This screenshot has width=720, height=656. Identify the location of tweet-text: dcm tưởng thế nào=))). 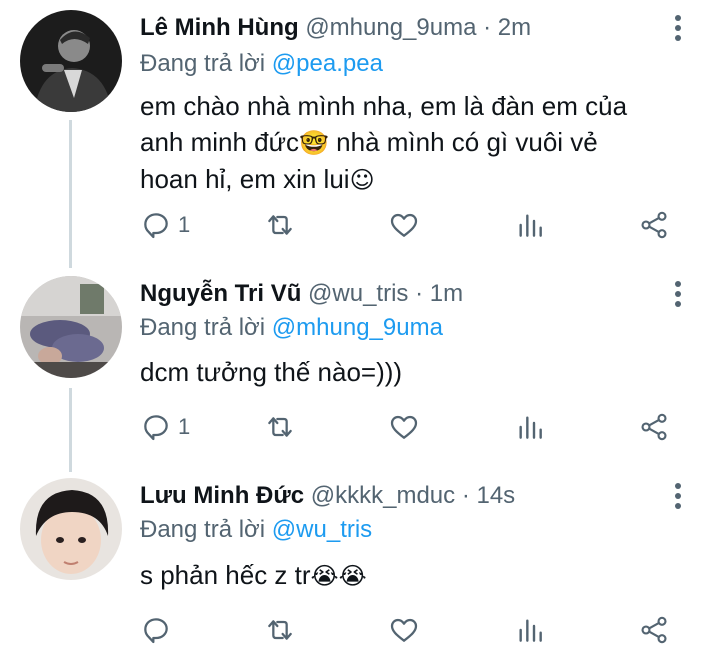
(271, 372).